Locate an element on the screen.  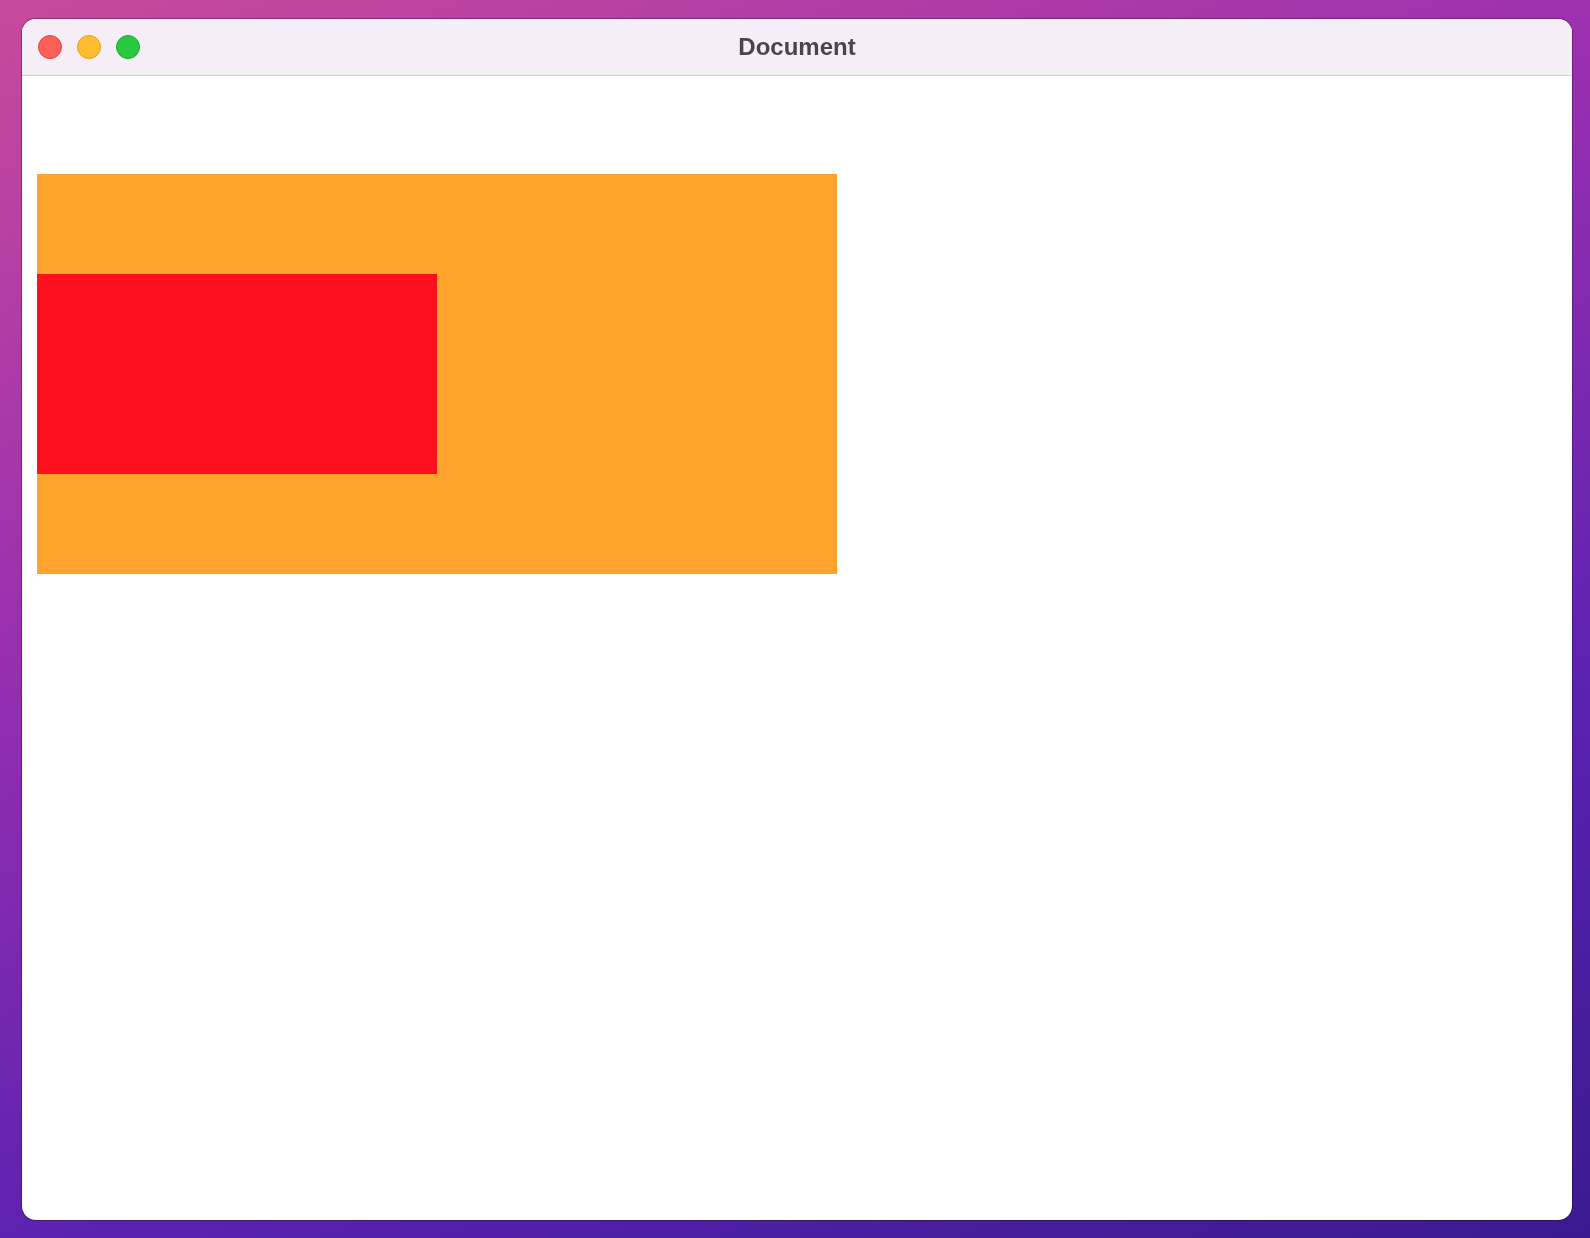
close-button is located at coordinates (50, 47).